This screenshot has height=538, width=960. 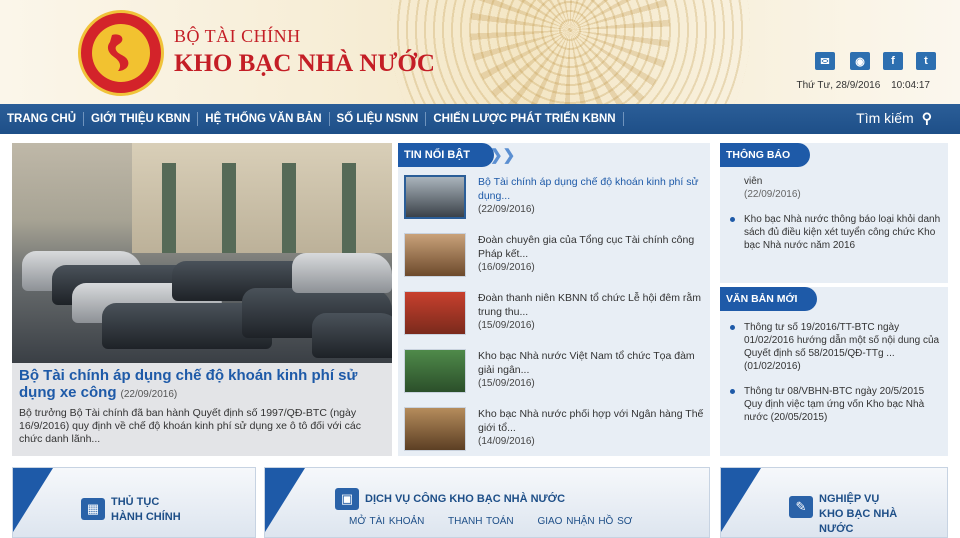 I want to click on announcement-partial: viên (22/09/2016), so click(x=834, y=188).